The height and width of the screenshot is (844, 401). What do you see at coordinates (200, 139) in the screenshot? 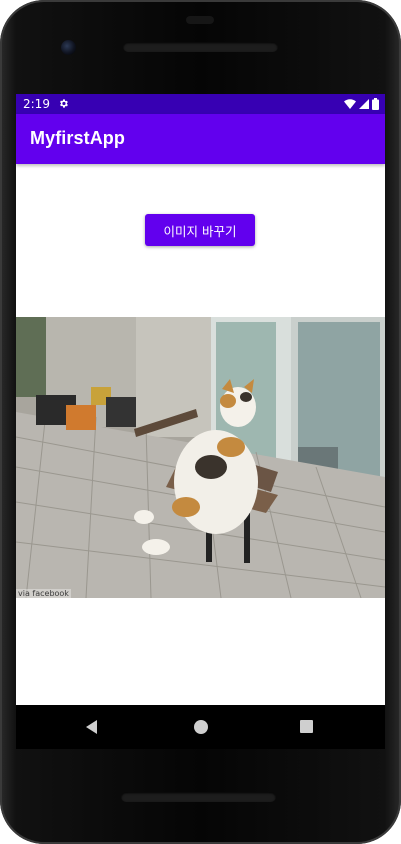
I see `app-bar: MyfirstApp` at bounding box center [200, 139].